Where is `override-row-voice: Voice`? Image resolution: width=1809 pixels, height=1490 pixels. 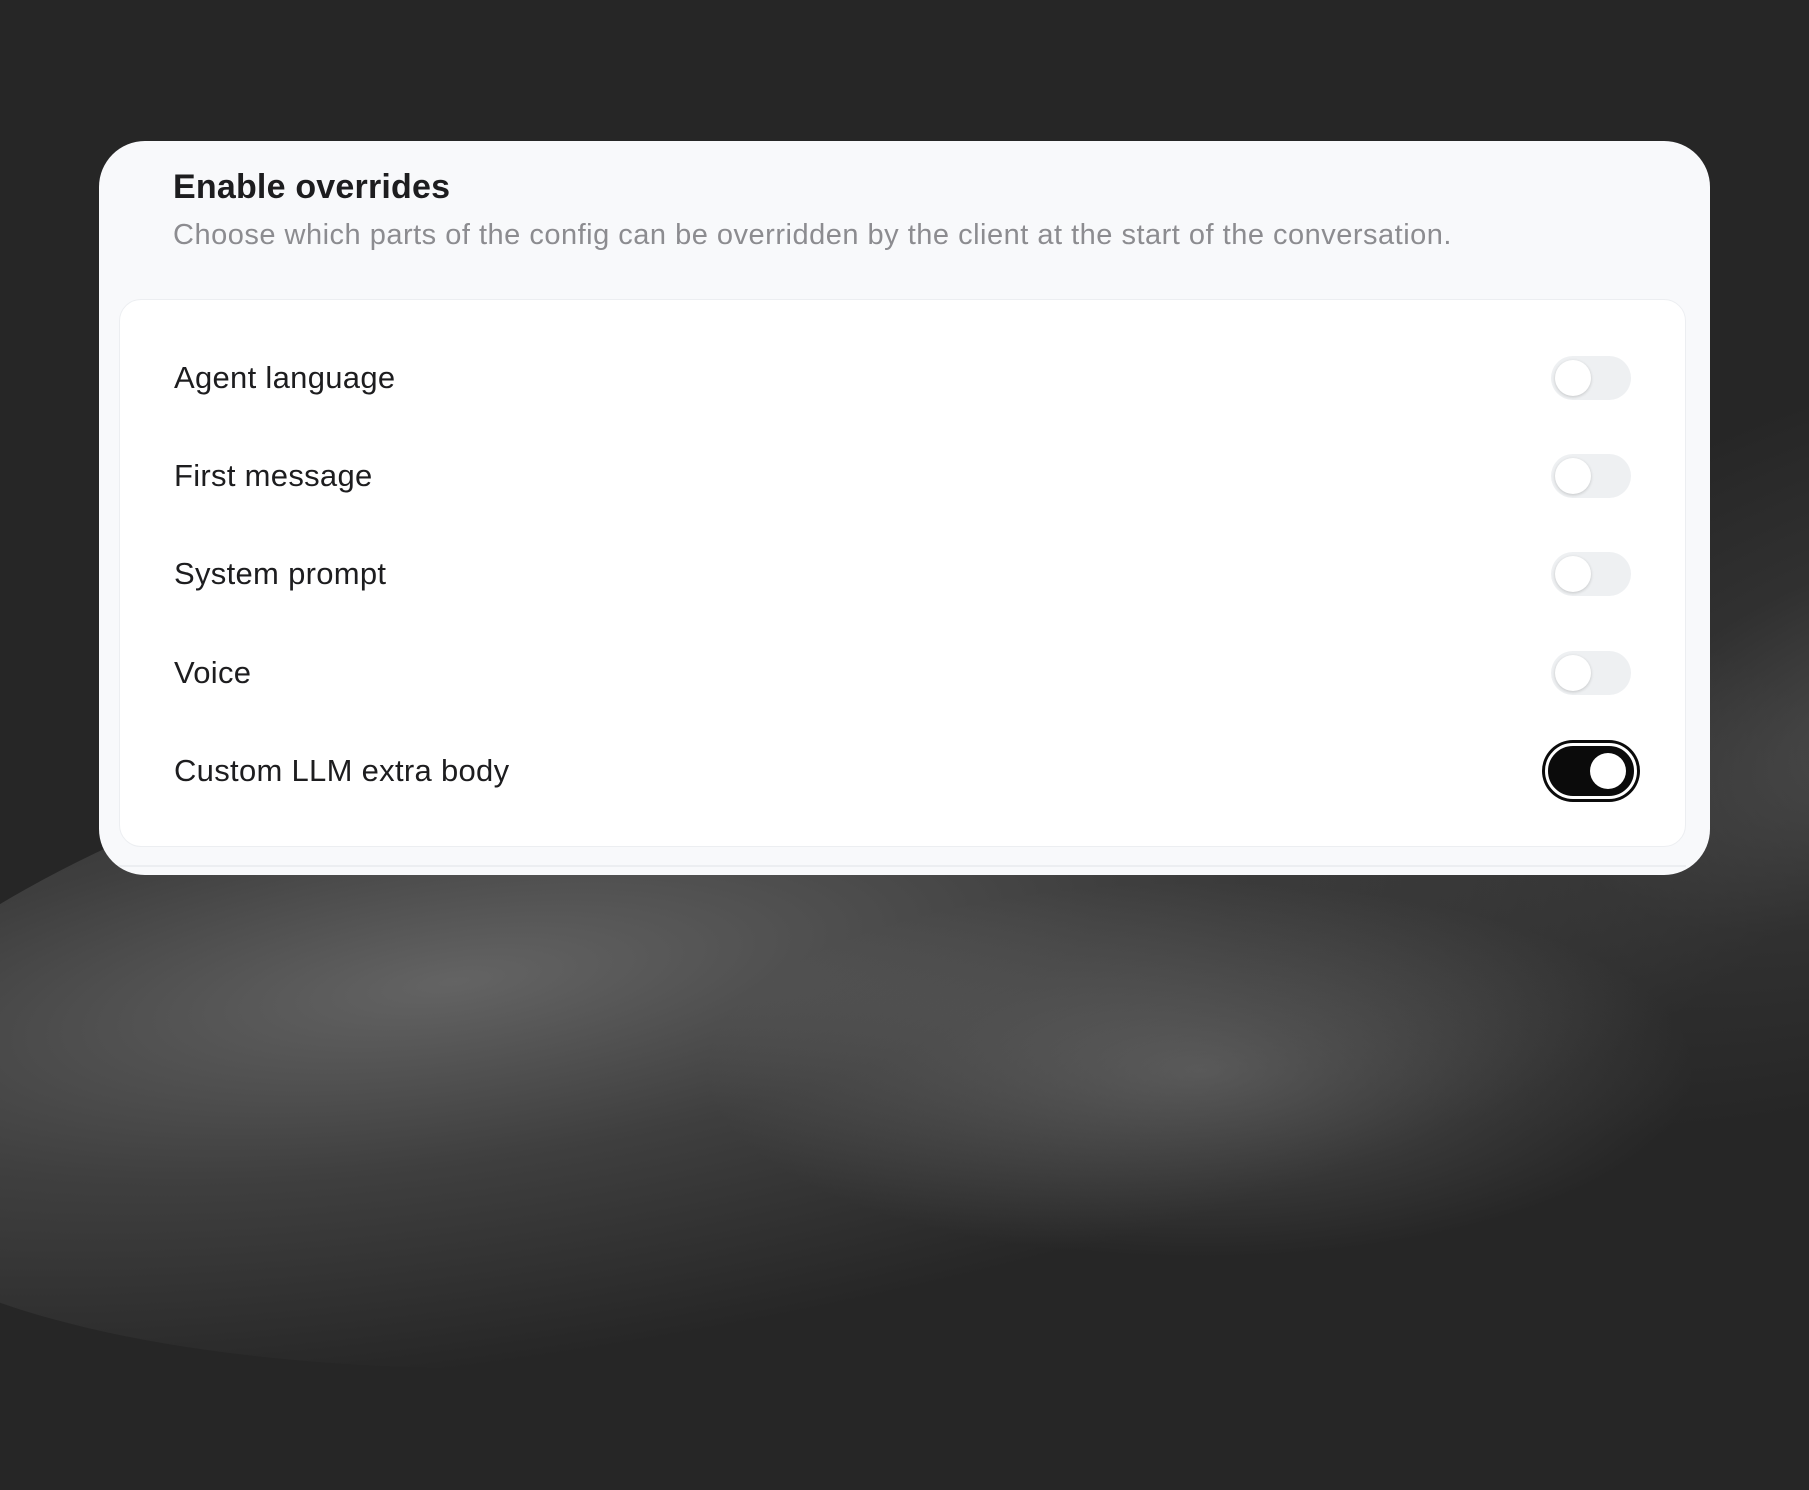 override-row-voice: Voice is located at coordinates (902, 673).